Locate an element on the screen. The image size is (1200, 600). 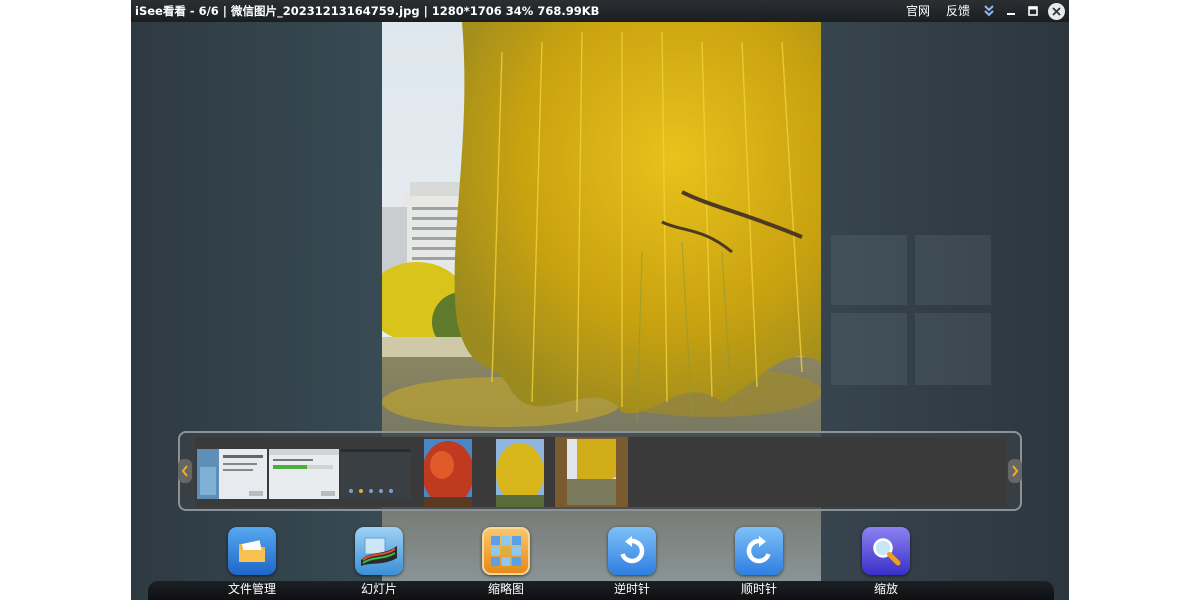
file-manager-button: 文件管理 is located at coordinates (252, 562).